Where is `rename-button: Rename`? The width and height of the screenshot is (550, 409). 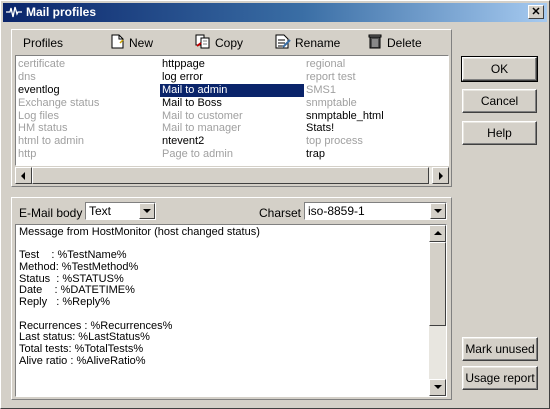
rename-button: Rename is located at coordinates (312, 43).